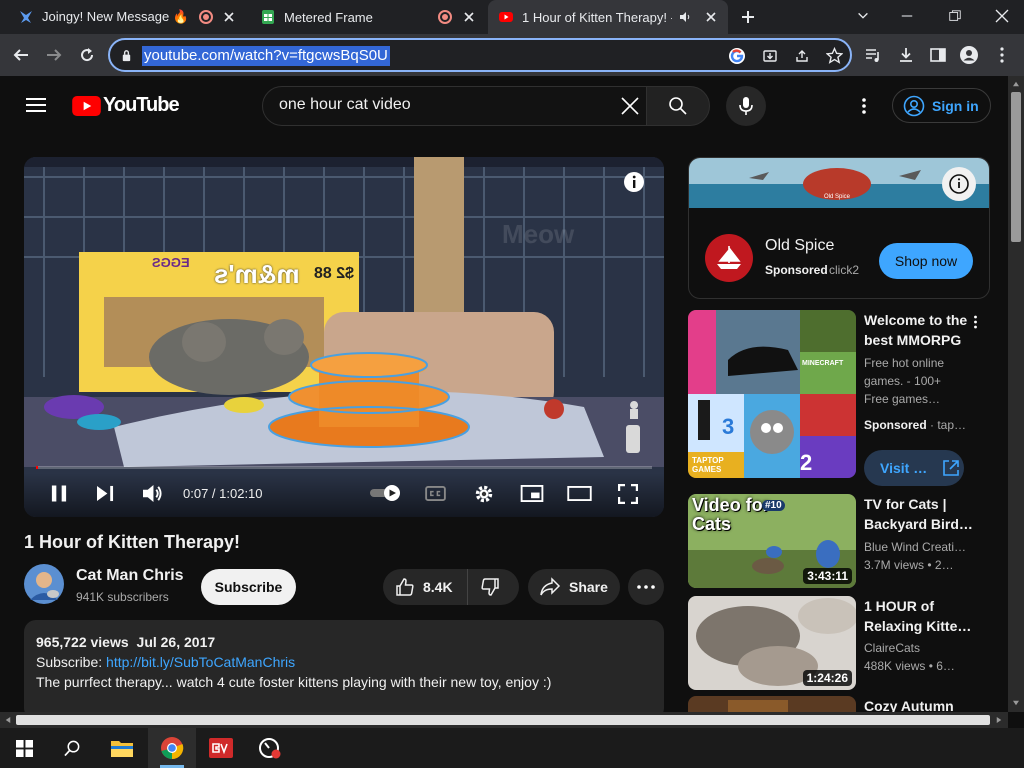  I want to click on sidebar-thumbnail-tv-for-cats: Video for Cats #10 3:43:11, so click(772, 541).